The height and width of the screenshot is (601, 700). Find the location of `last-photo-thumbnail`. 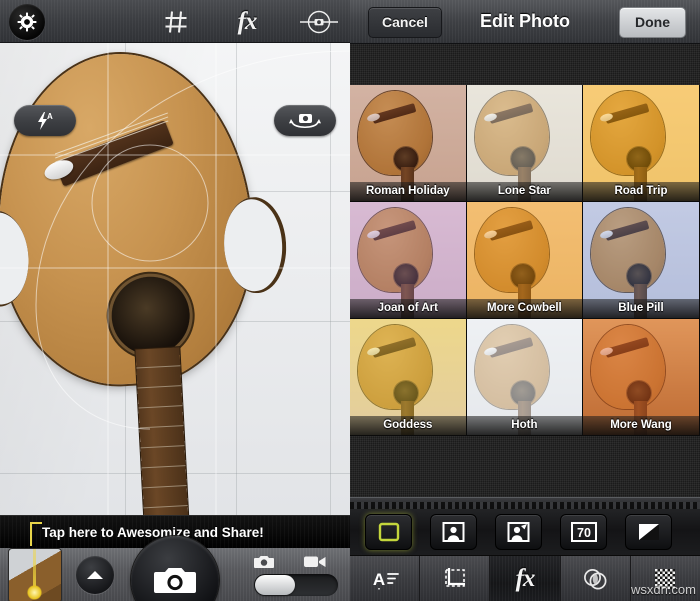

last-photo-thumbnail is located at coordinates (35, 574).